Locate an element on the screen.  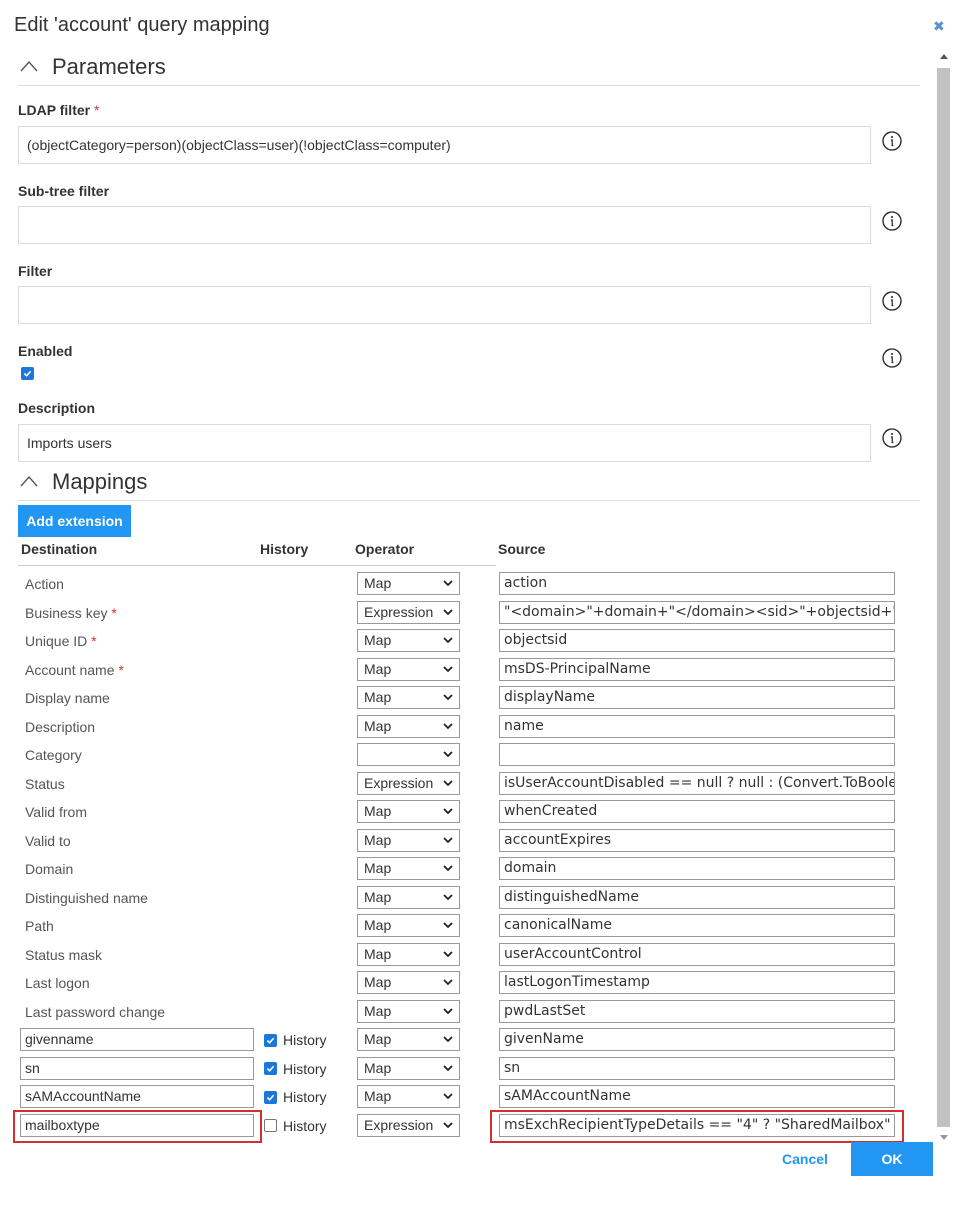
subtree-filter-input is located at coordinates (444, 225).